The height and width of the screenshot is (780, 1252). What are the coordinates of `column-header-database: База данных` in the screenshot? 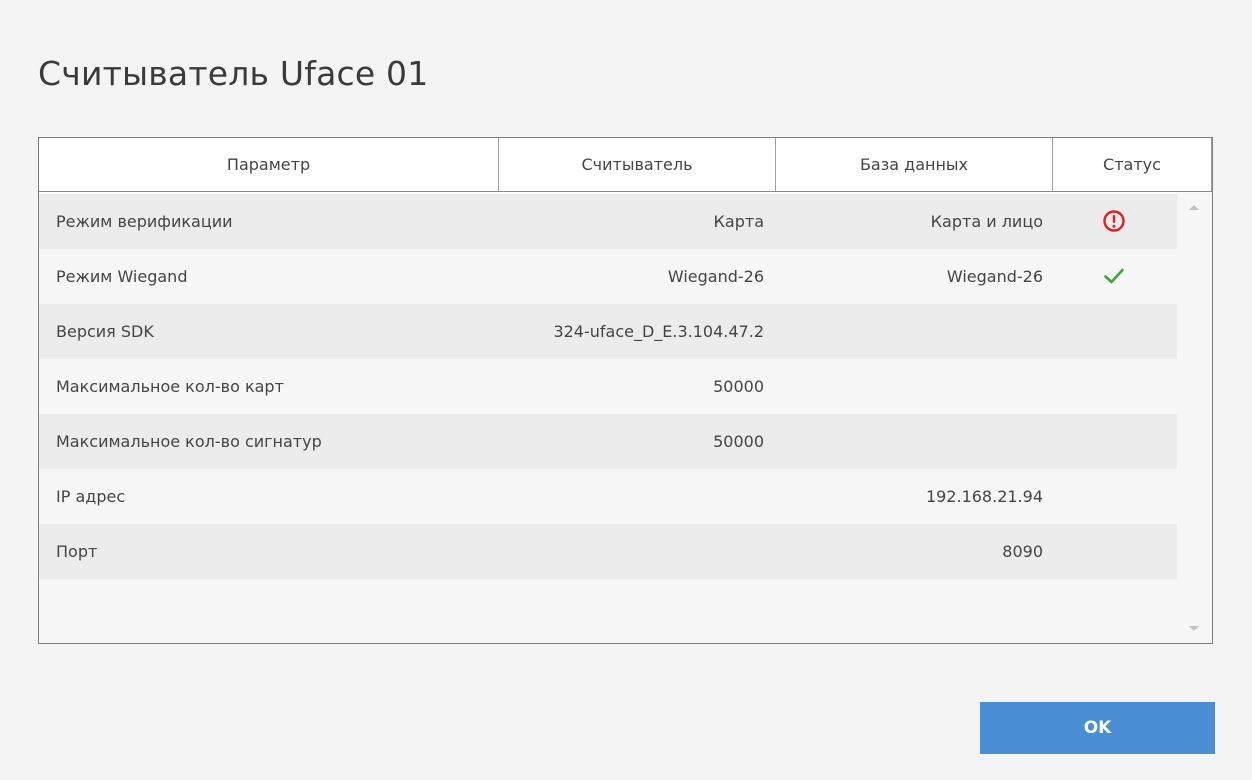 It's located at (914, 164).